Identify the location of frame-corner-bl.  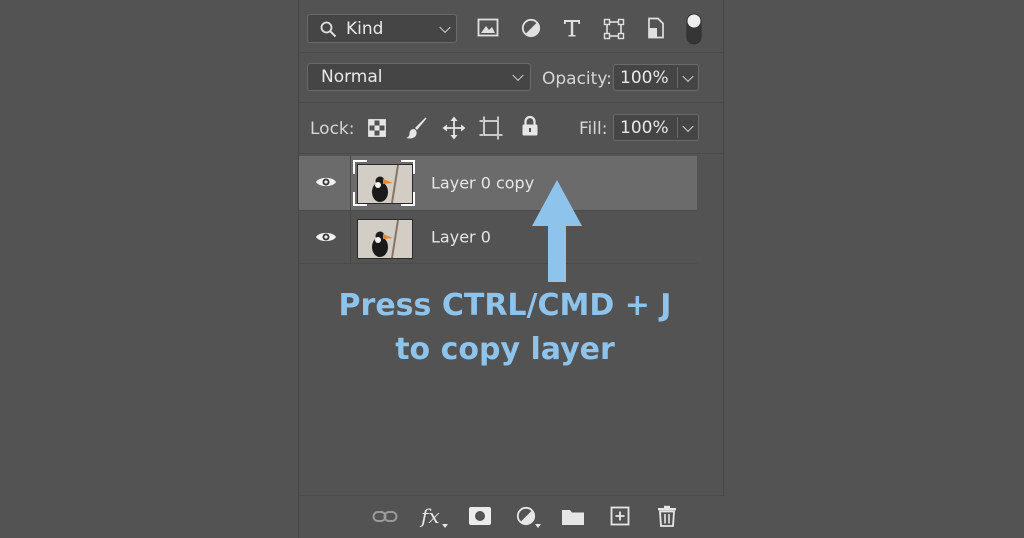
(360, 199).